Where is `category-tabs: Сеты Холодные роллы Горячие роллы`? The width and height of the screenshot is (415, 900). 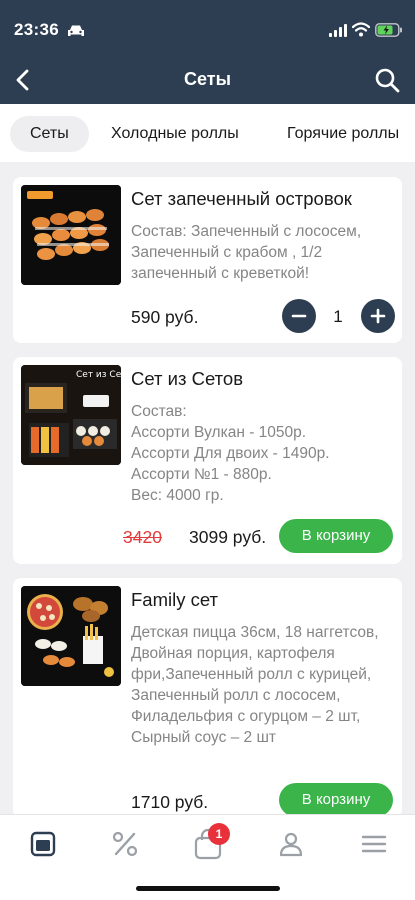 category-tabs: Сеты Холодные роллы Горячие роллы is located at coordinates (207, 133).